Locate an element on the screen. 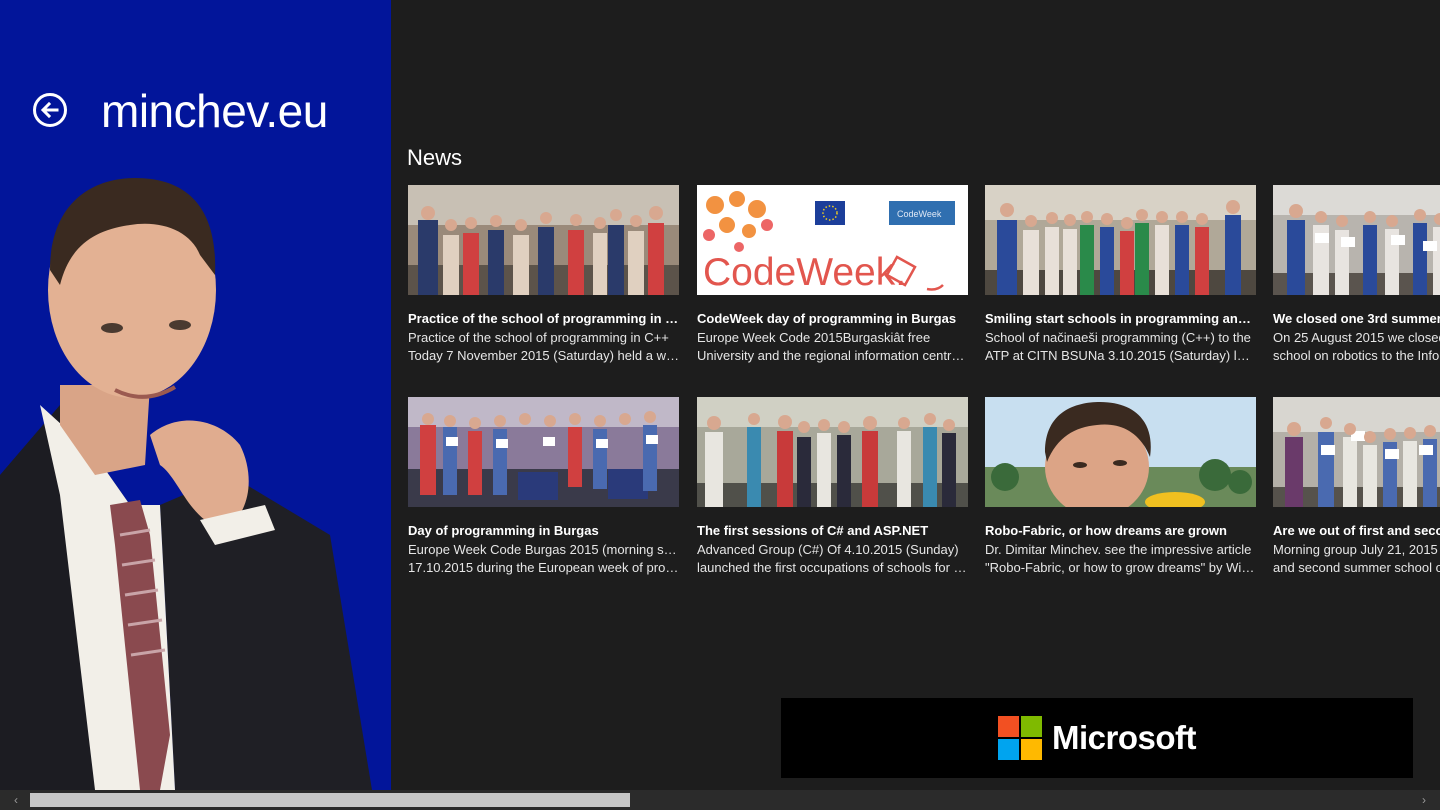 This screenshot has height=810, width=1440. news-title: CodeWeek day of programming in Burgas is located at coordinates (827, 318).